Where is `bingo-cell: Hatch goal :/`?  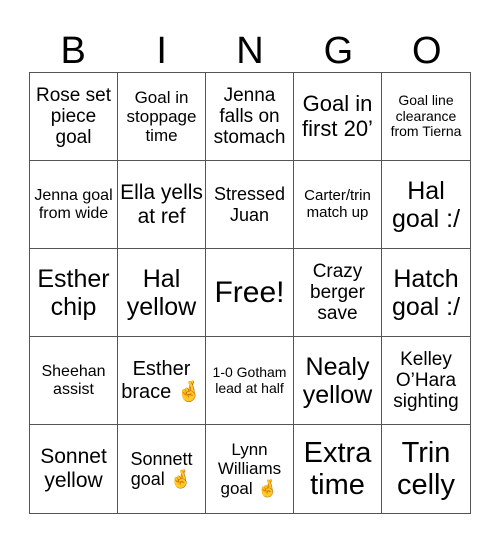 bingo-cell: Hatch goal :/ is located at coordinates (426, 293).